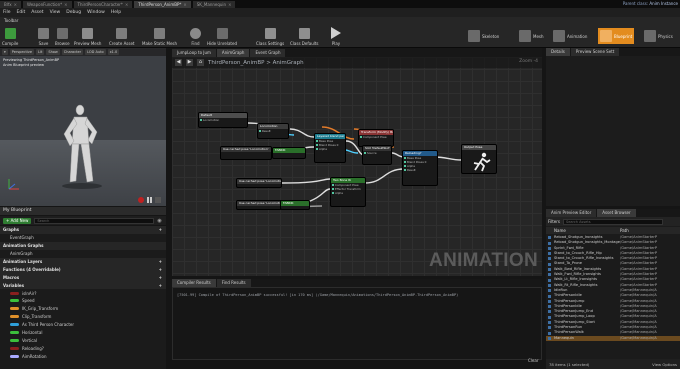 This screenshot has height=369, width=680. What do you see at coordinates (336, 36) in the screenshot?
I see `play-button: Play` at bounding box center [336, 36].